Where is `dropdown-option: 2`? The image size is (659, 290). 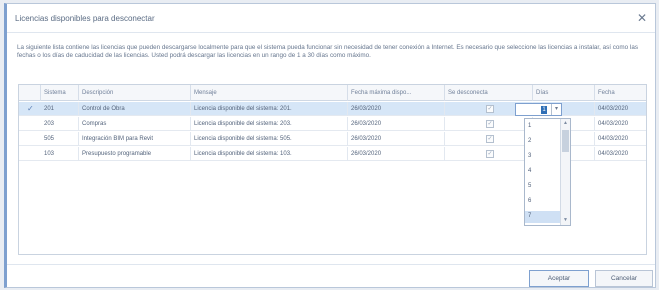
dropdown-option: 2 is located at coordinates (543, 142).